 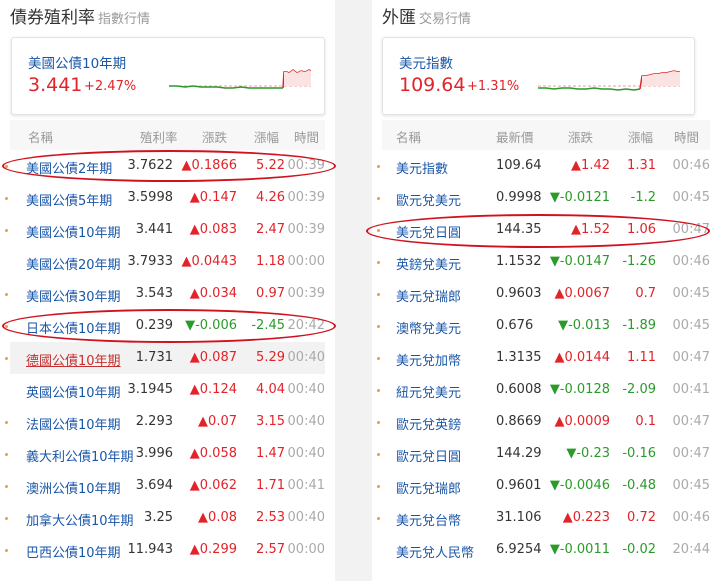 I want to click on row-time: 00:46, so click(x=691, y=261).